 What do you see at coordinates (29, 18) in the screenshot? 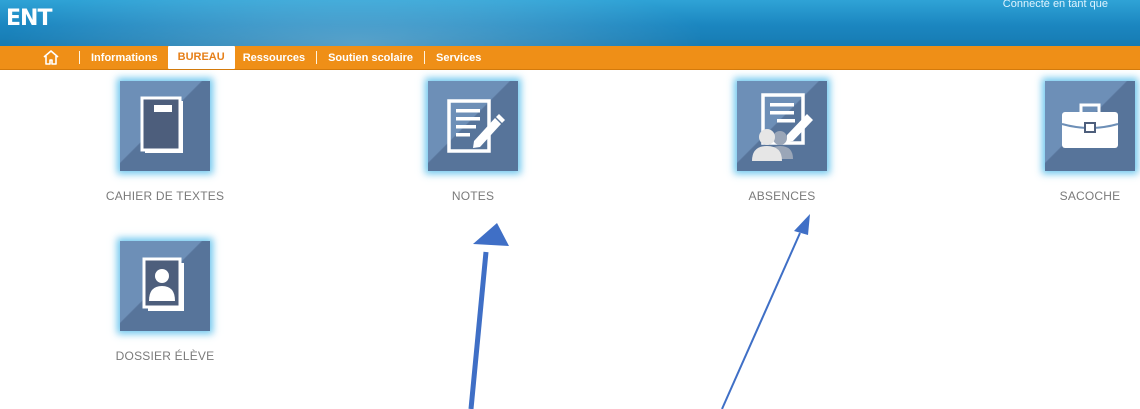
I see `ent-logo: ENT` at bounding box center [29, 18].